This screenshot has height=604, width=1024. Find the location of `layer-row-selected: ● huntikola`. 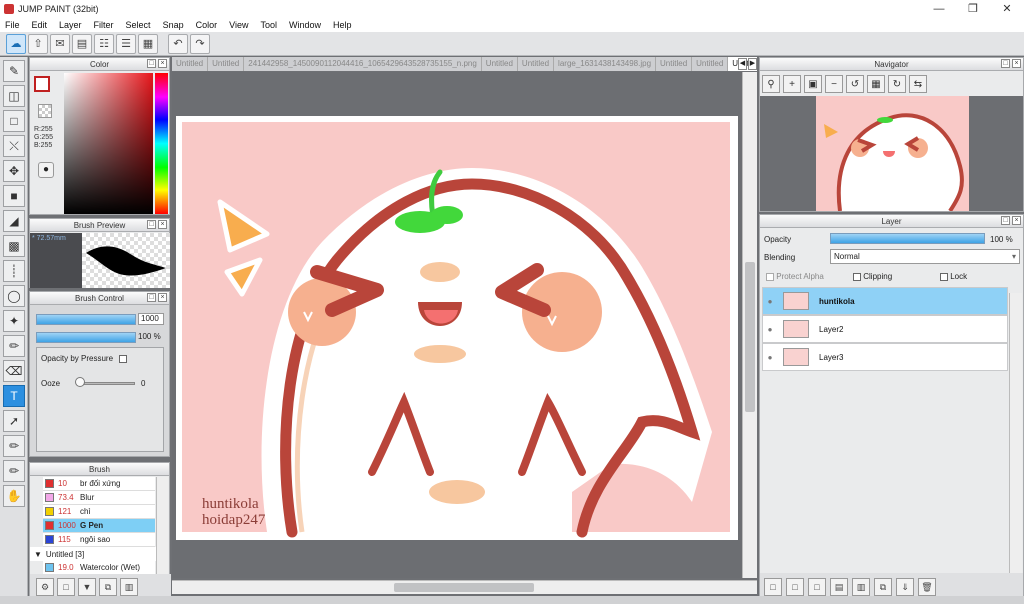

layer-row-selected: ● huntikola is located at coordinates (885, 301).